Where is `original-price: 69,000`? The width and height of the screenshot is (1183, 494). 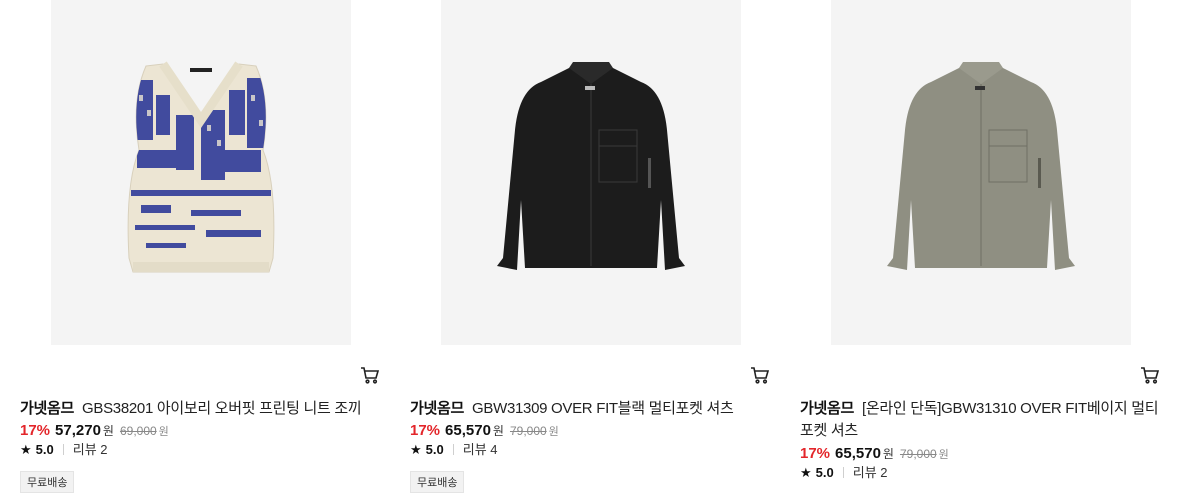
original-price: 69,000 is located at coordinates (138, 431).